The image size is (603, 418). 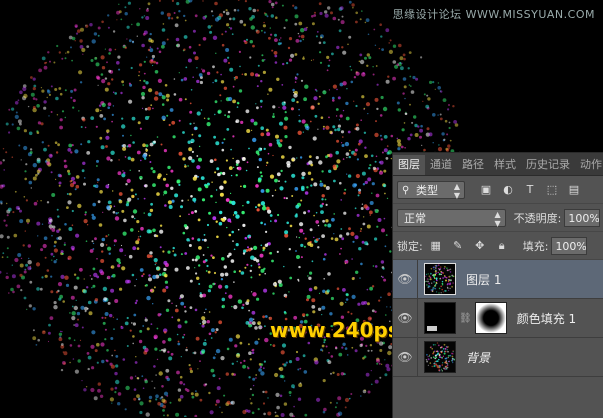 What do you see at coordinates (569, 245) in the screenshot?
I see `fill-field: 100%` at bounding box center [569, 245].